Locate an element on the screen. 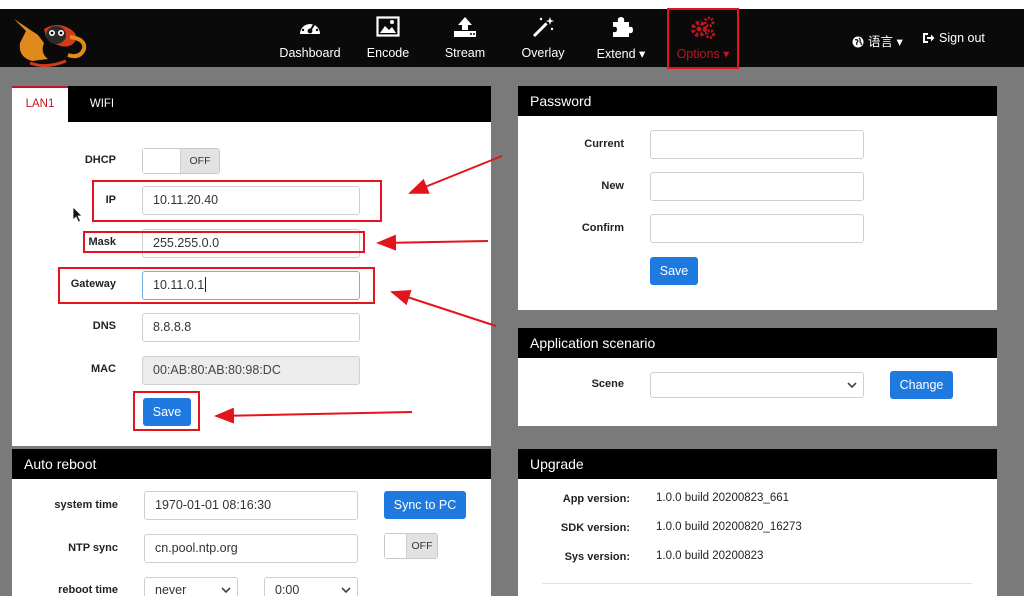 This screenshot has height=596, width=1024. app-version-label: App version: is located at coordinates (596, 499).